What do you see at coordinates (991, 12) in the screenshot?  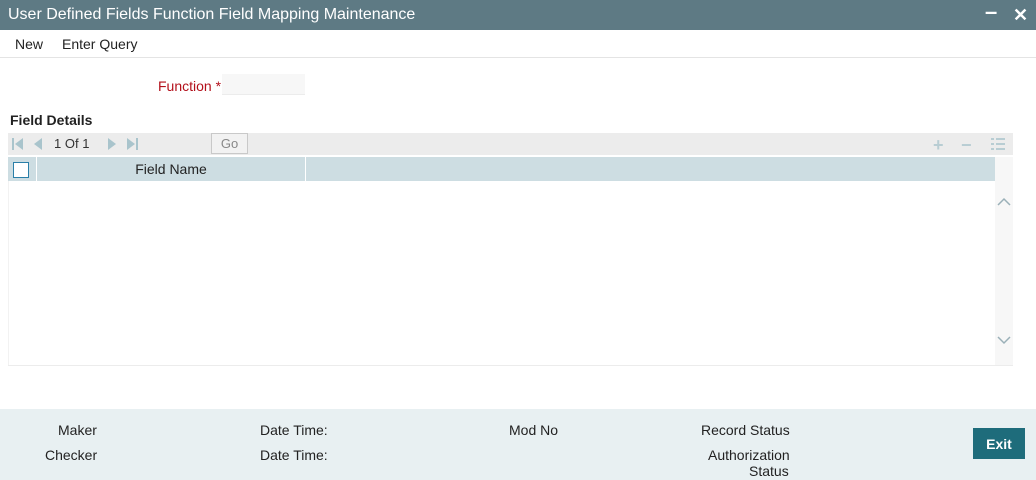 I see `minimize-icon: –` at bounding box center [991, 12].